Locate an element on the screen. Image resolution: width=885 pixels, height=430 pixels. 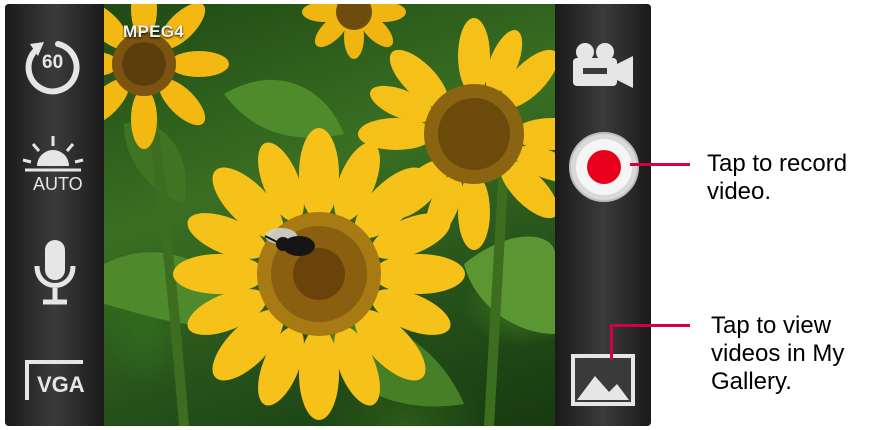
resolution-button: VGA is located at coordinates (55, 380).